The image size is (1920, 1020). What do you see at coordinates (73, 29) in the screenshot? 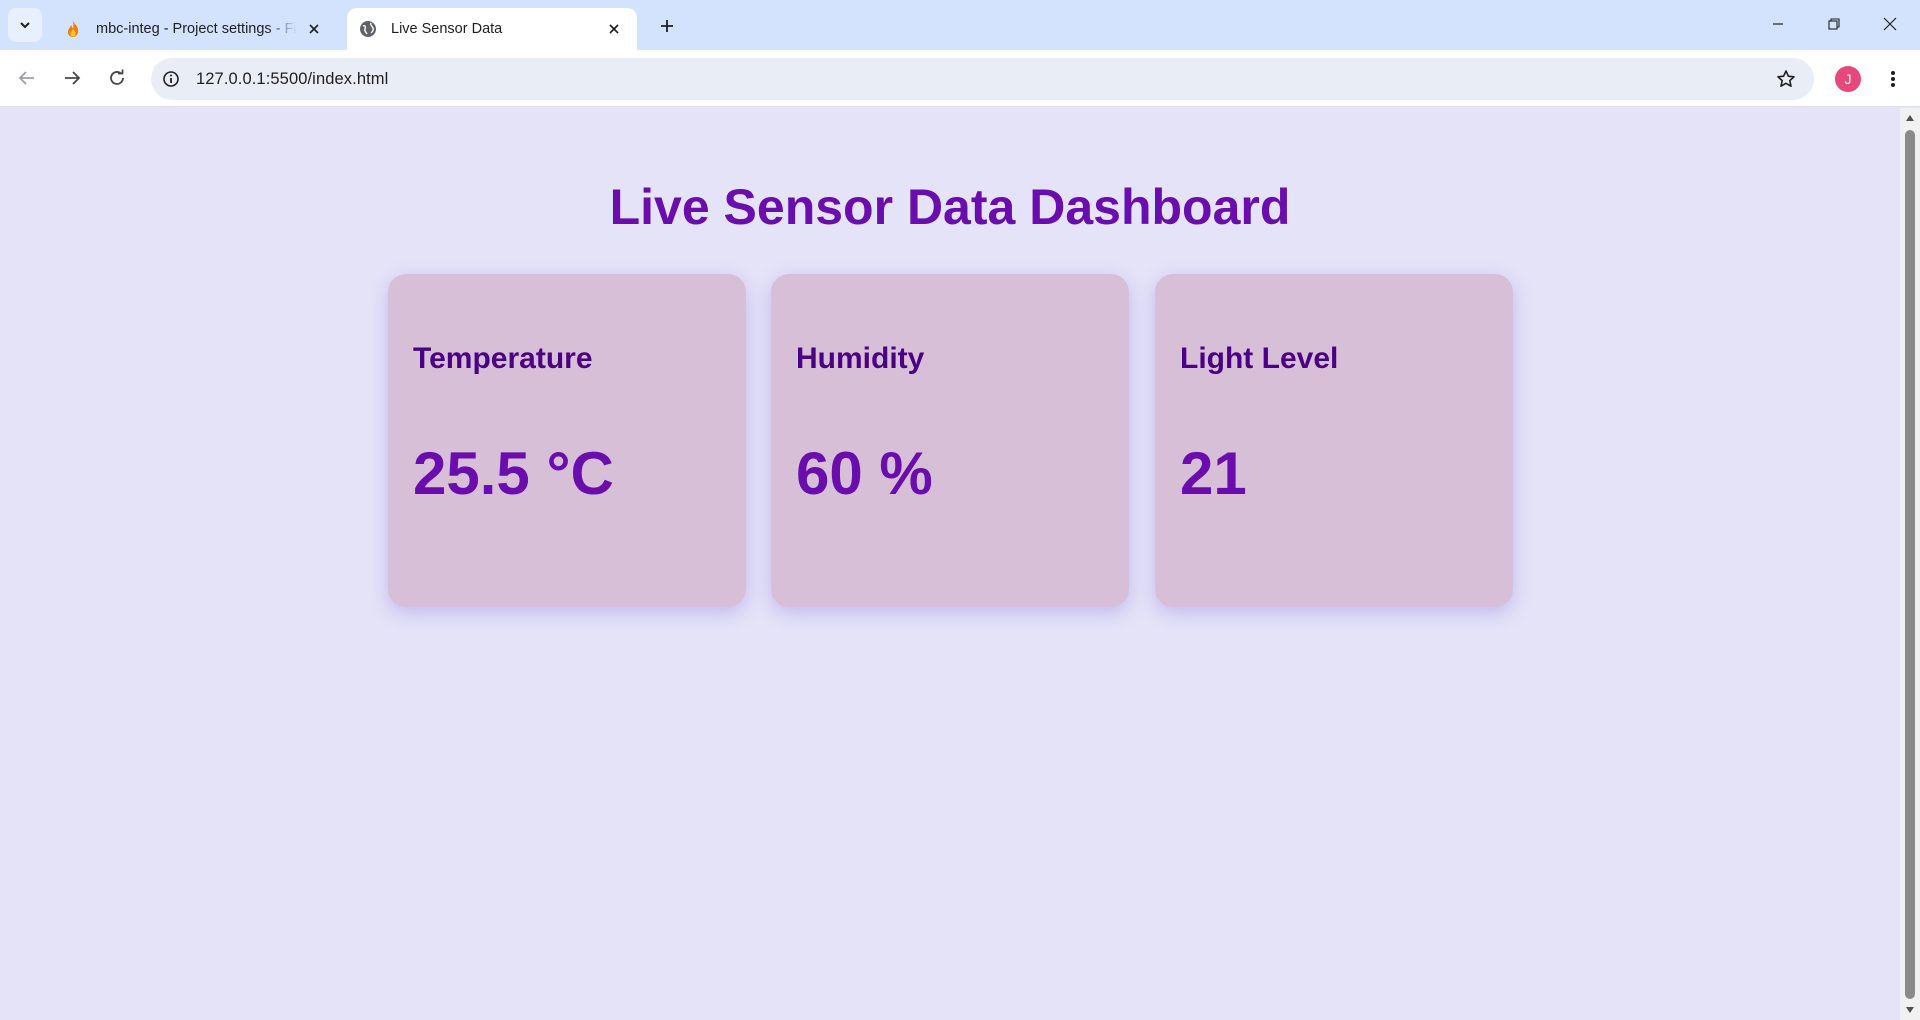
I see `firebase-icon` at bounding box center [73, 29].